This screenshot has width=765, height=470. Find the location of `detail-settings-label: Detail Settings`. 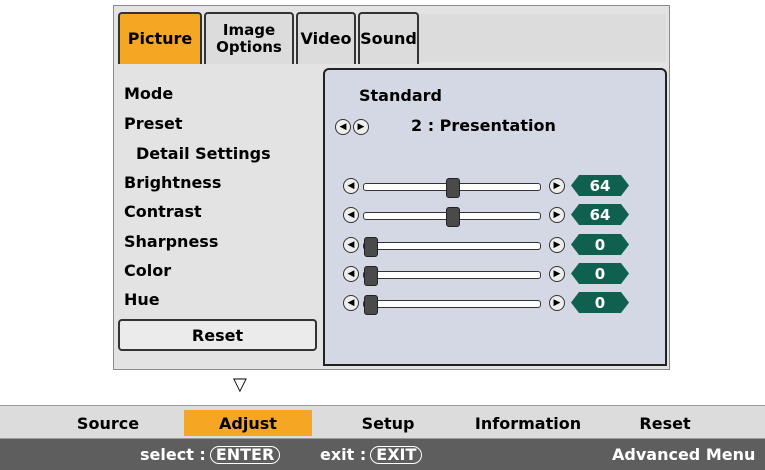

detail-settings-label: Detail Settings is located at coordinates (203, 153).